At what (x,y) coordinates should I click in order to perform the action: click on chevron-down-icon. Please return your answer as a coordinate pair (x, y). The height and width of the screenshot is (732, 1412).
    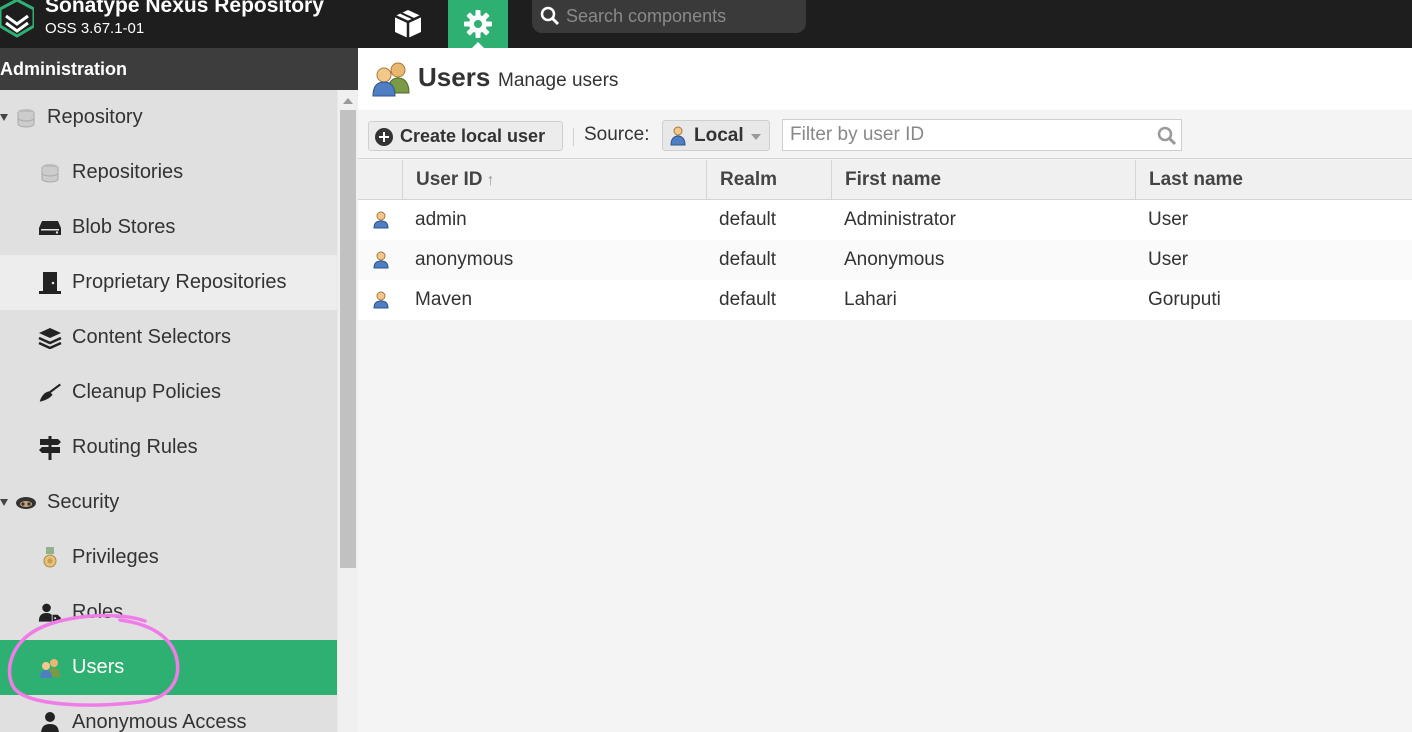
    Looking at the image, I should click on (756, 137).